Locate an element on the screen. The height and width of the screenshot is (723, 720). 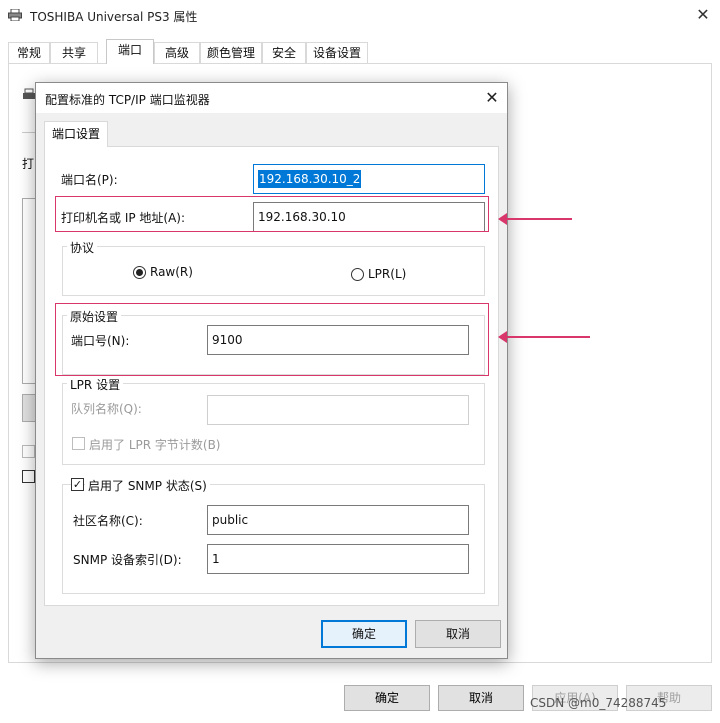
port-name-input: 192.168.30.10_2 is located at coordinates (369, 179).